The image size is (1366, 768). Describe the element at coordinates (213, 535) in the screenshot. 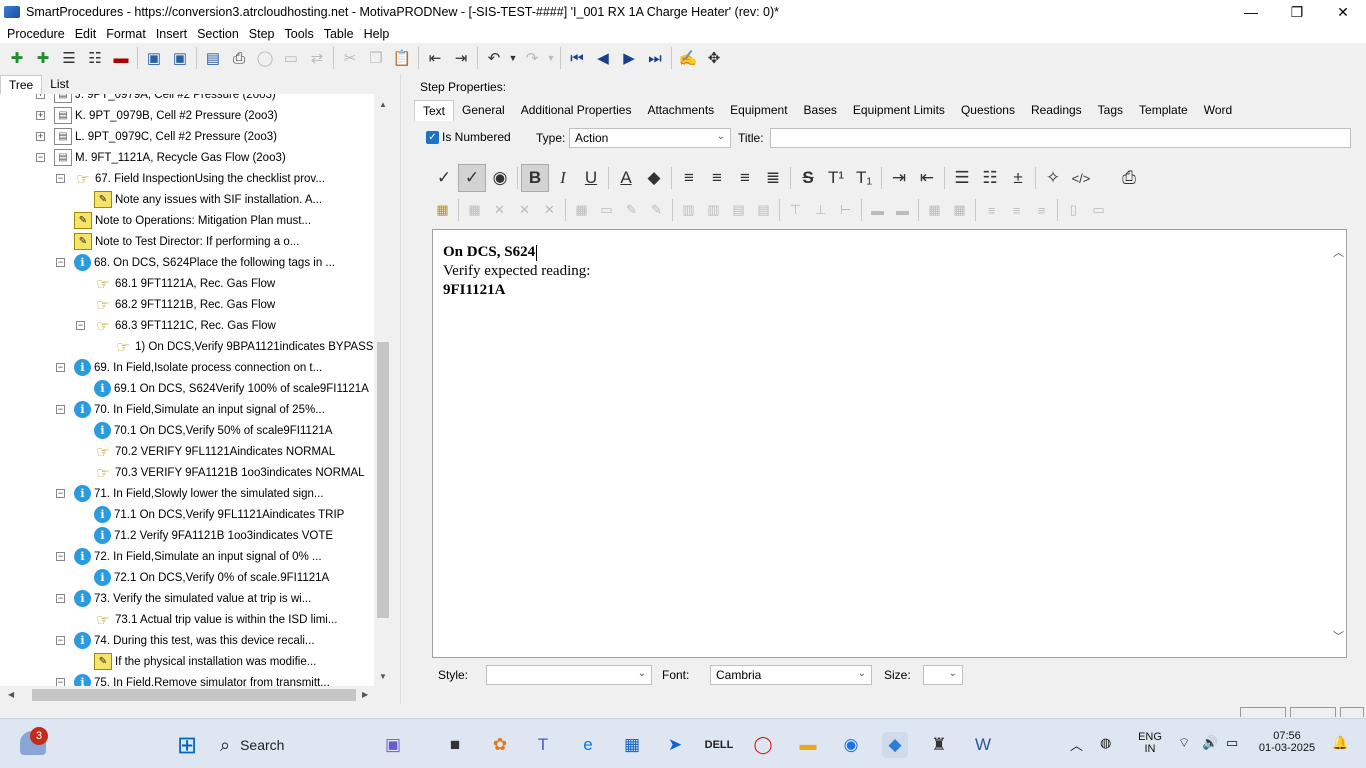

I see `tree-item: i 71.2 Verify 9FA1121B 1oo3indicates VOTE` at that location.